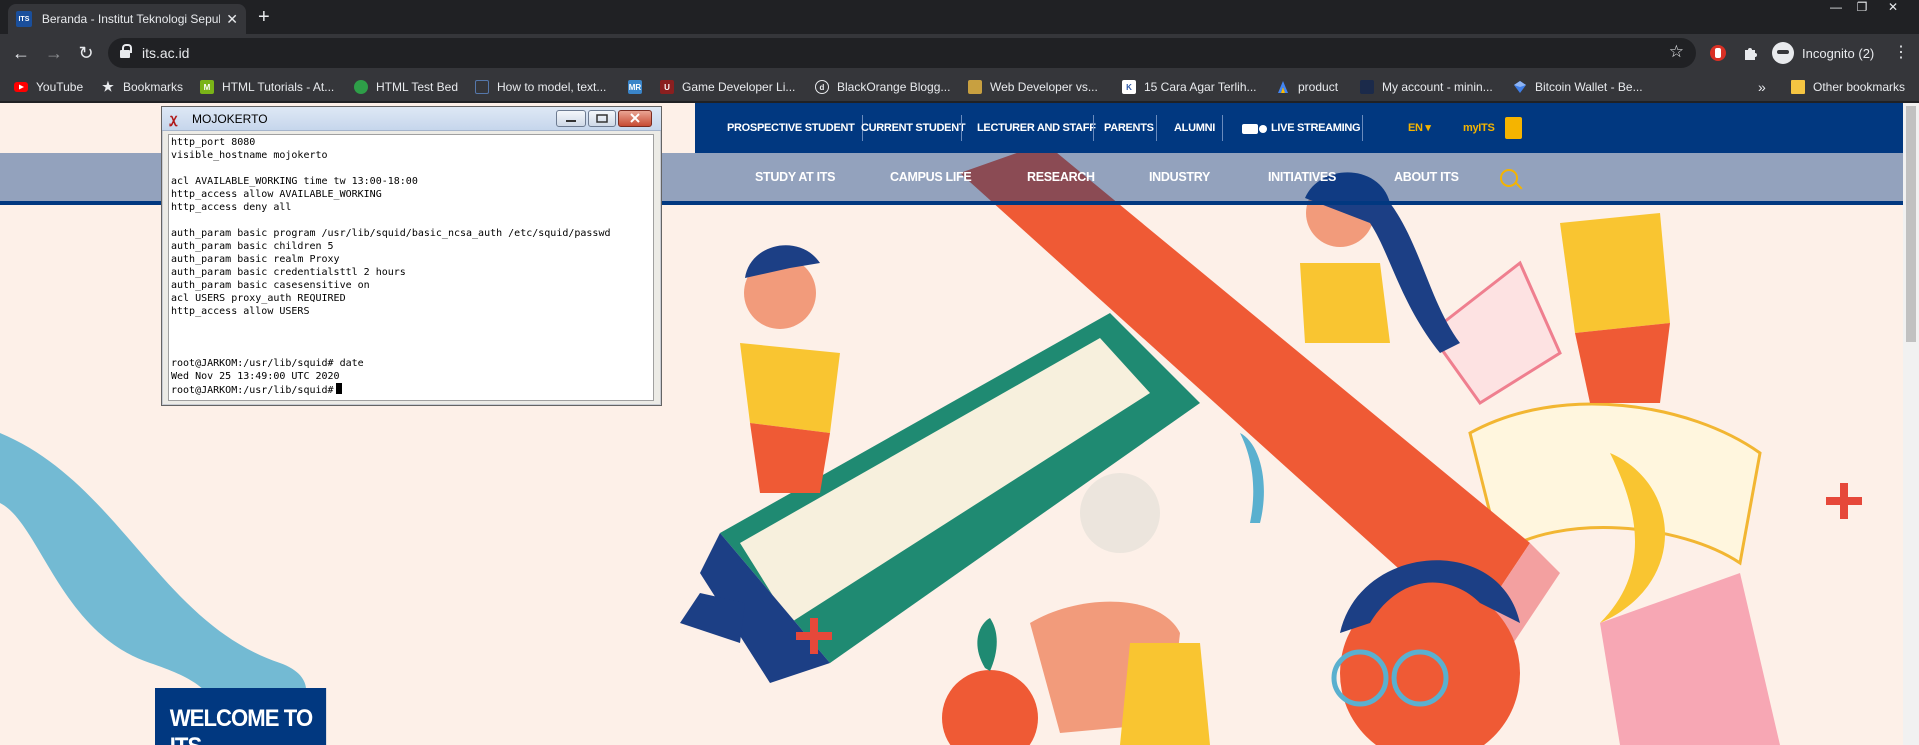 This screenshot has height=745, width=1919. I want to click on bookmark-label: YouTube, so click(60, 87).